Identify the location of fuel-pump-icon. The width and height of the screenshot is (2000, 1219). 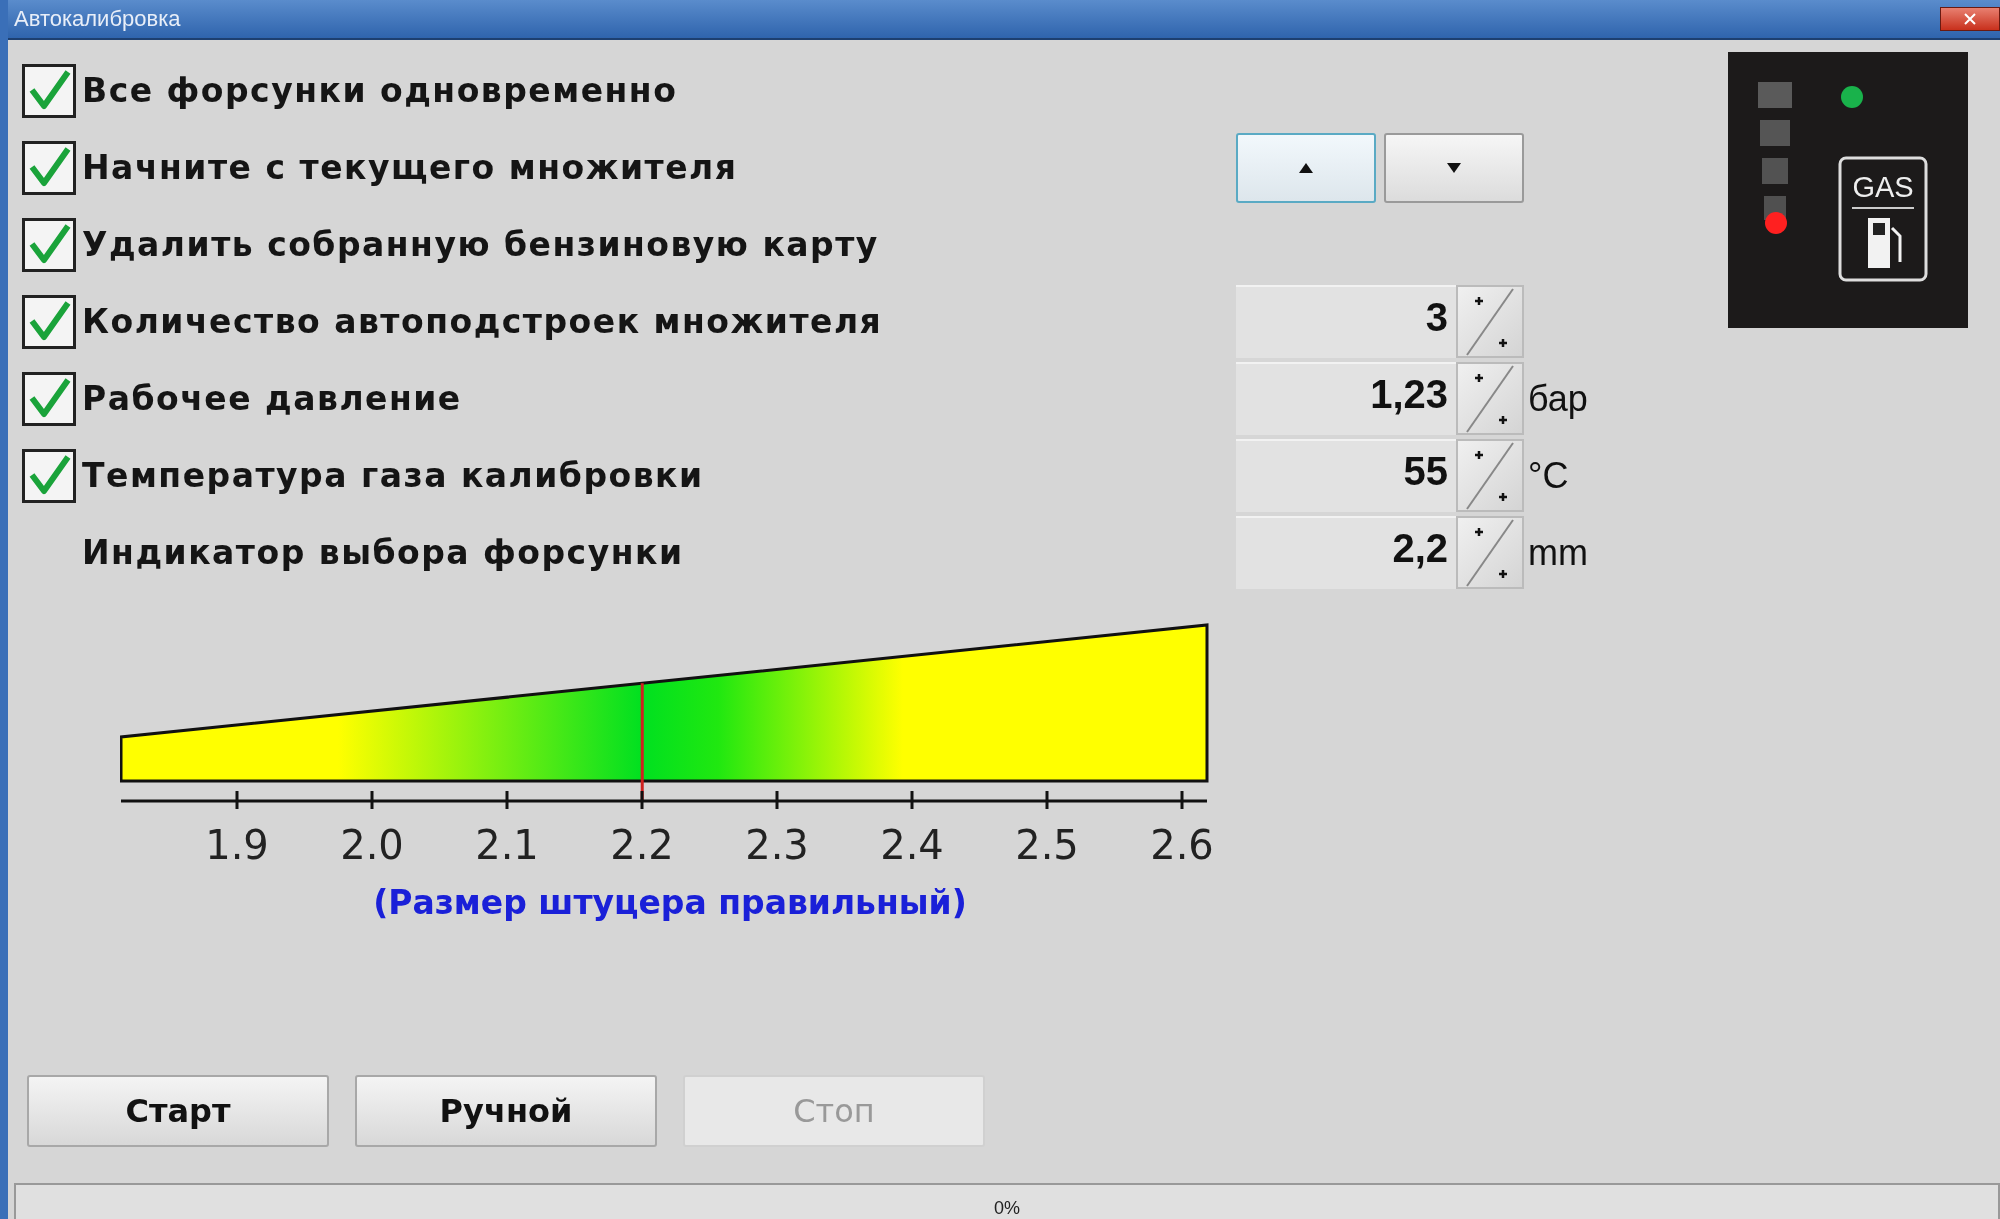
(1885, 243).